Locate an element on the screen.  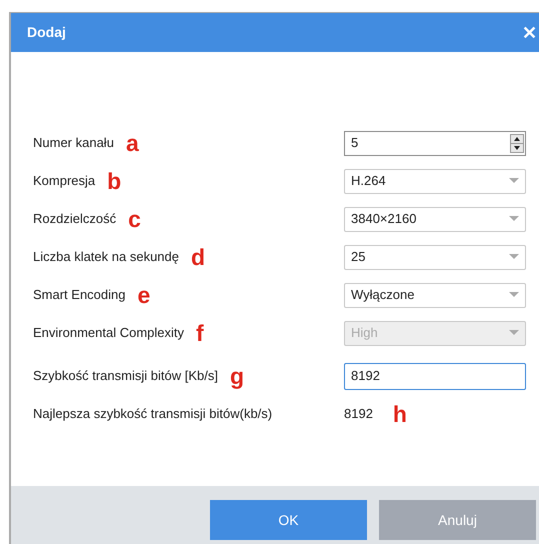
annotation-letter: f is located at coordinates (200, 333).